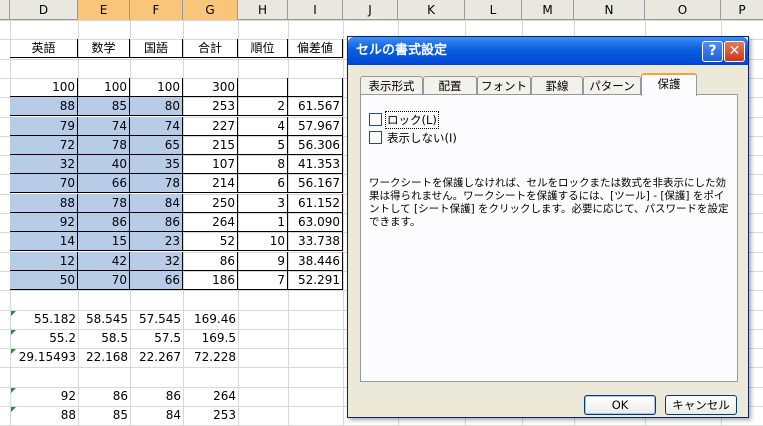 The width and height of the screenshot is (763, 426). What do you see at coordinates (156, 261) in the screenshot?
I see `table-cell: 32` at bounding box center [156, 261].